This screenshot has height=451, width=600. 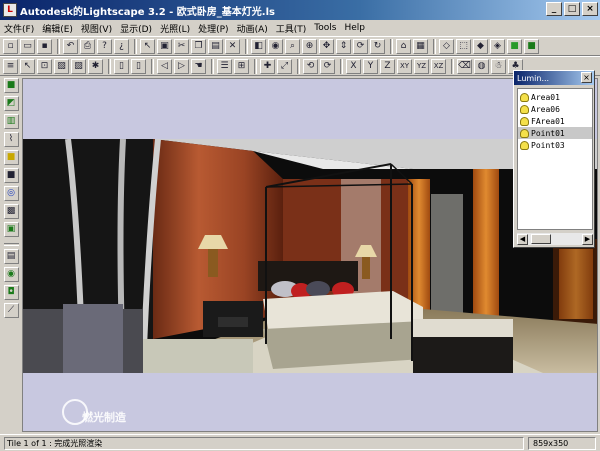 What do you see at coordinates (463, 46) in the screenshot?
I see `box-outline-icon: ⬚` at bounding box center [463, 46].